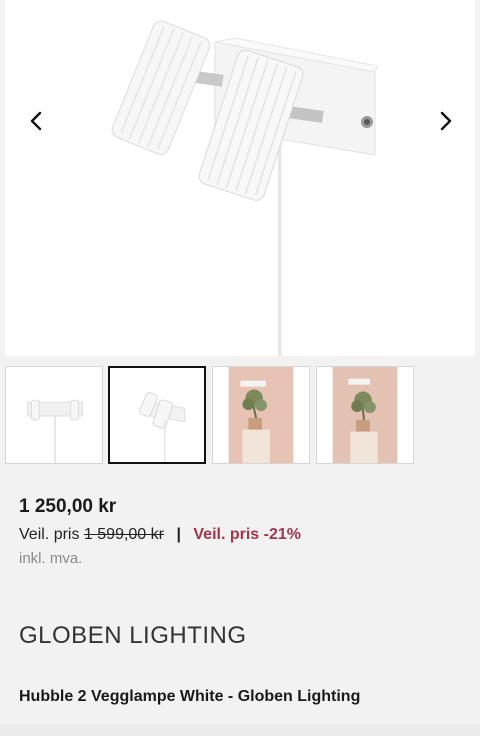  I want to click on rrp-old-price: 1 599,00 kr, so click(123, 534).